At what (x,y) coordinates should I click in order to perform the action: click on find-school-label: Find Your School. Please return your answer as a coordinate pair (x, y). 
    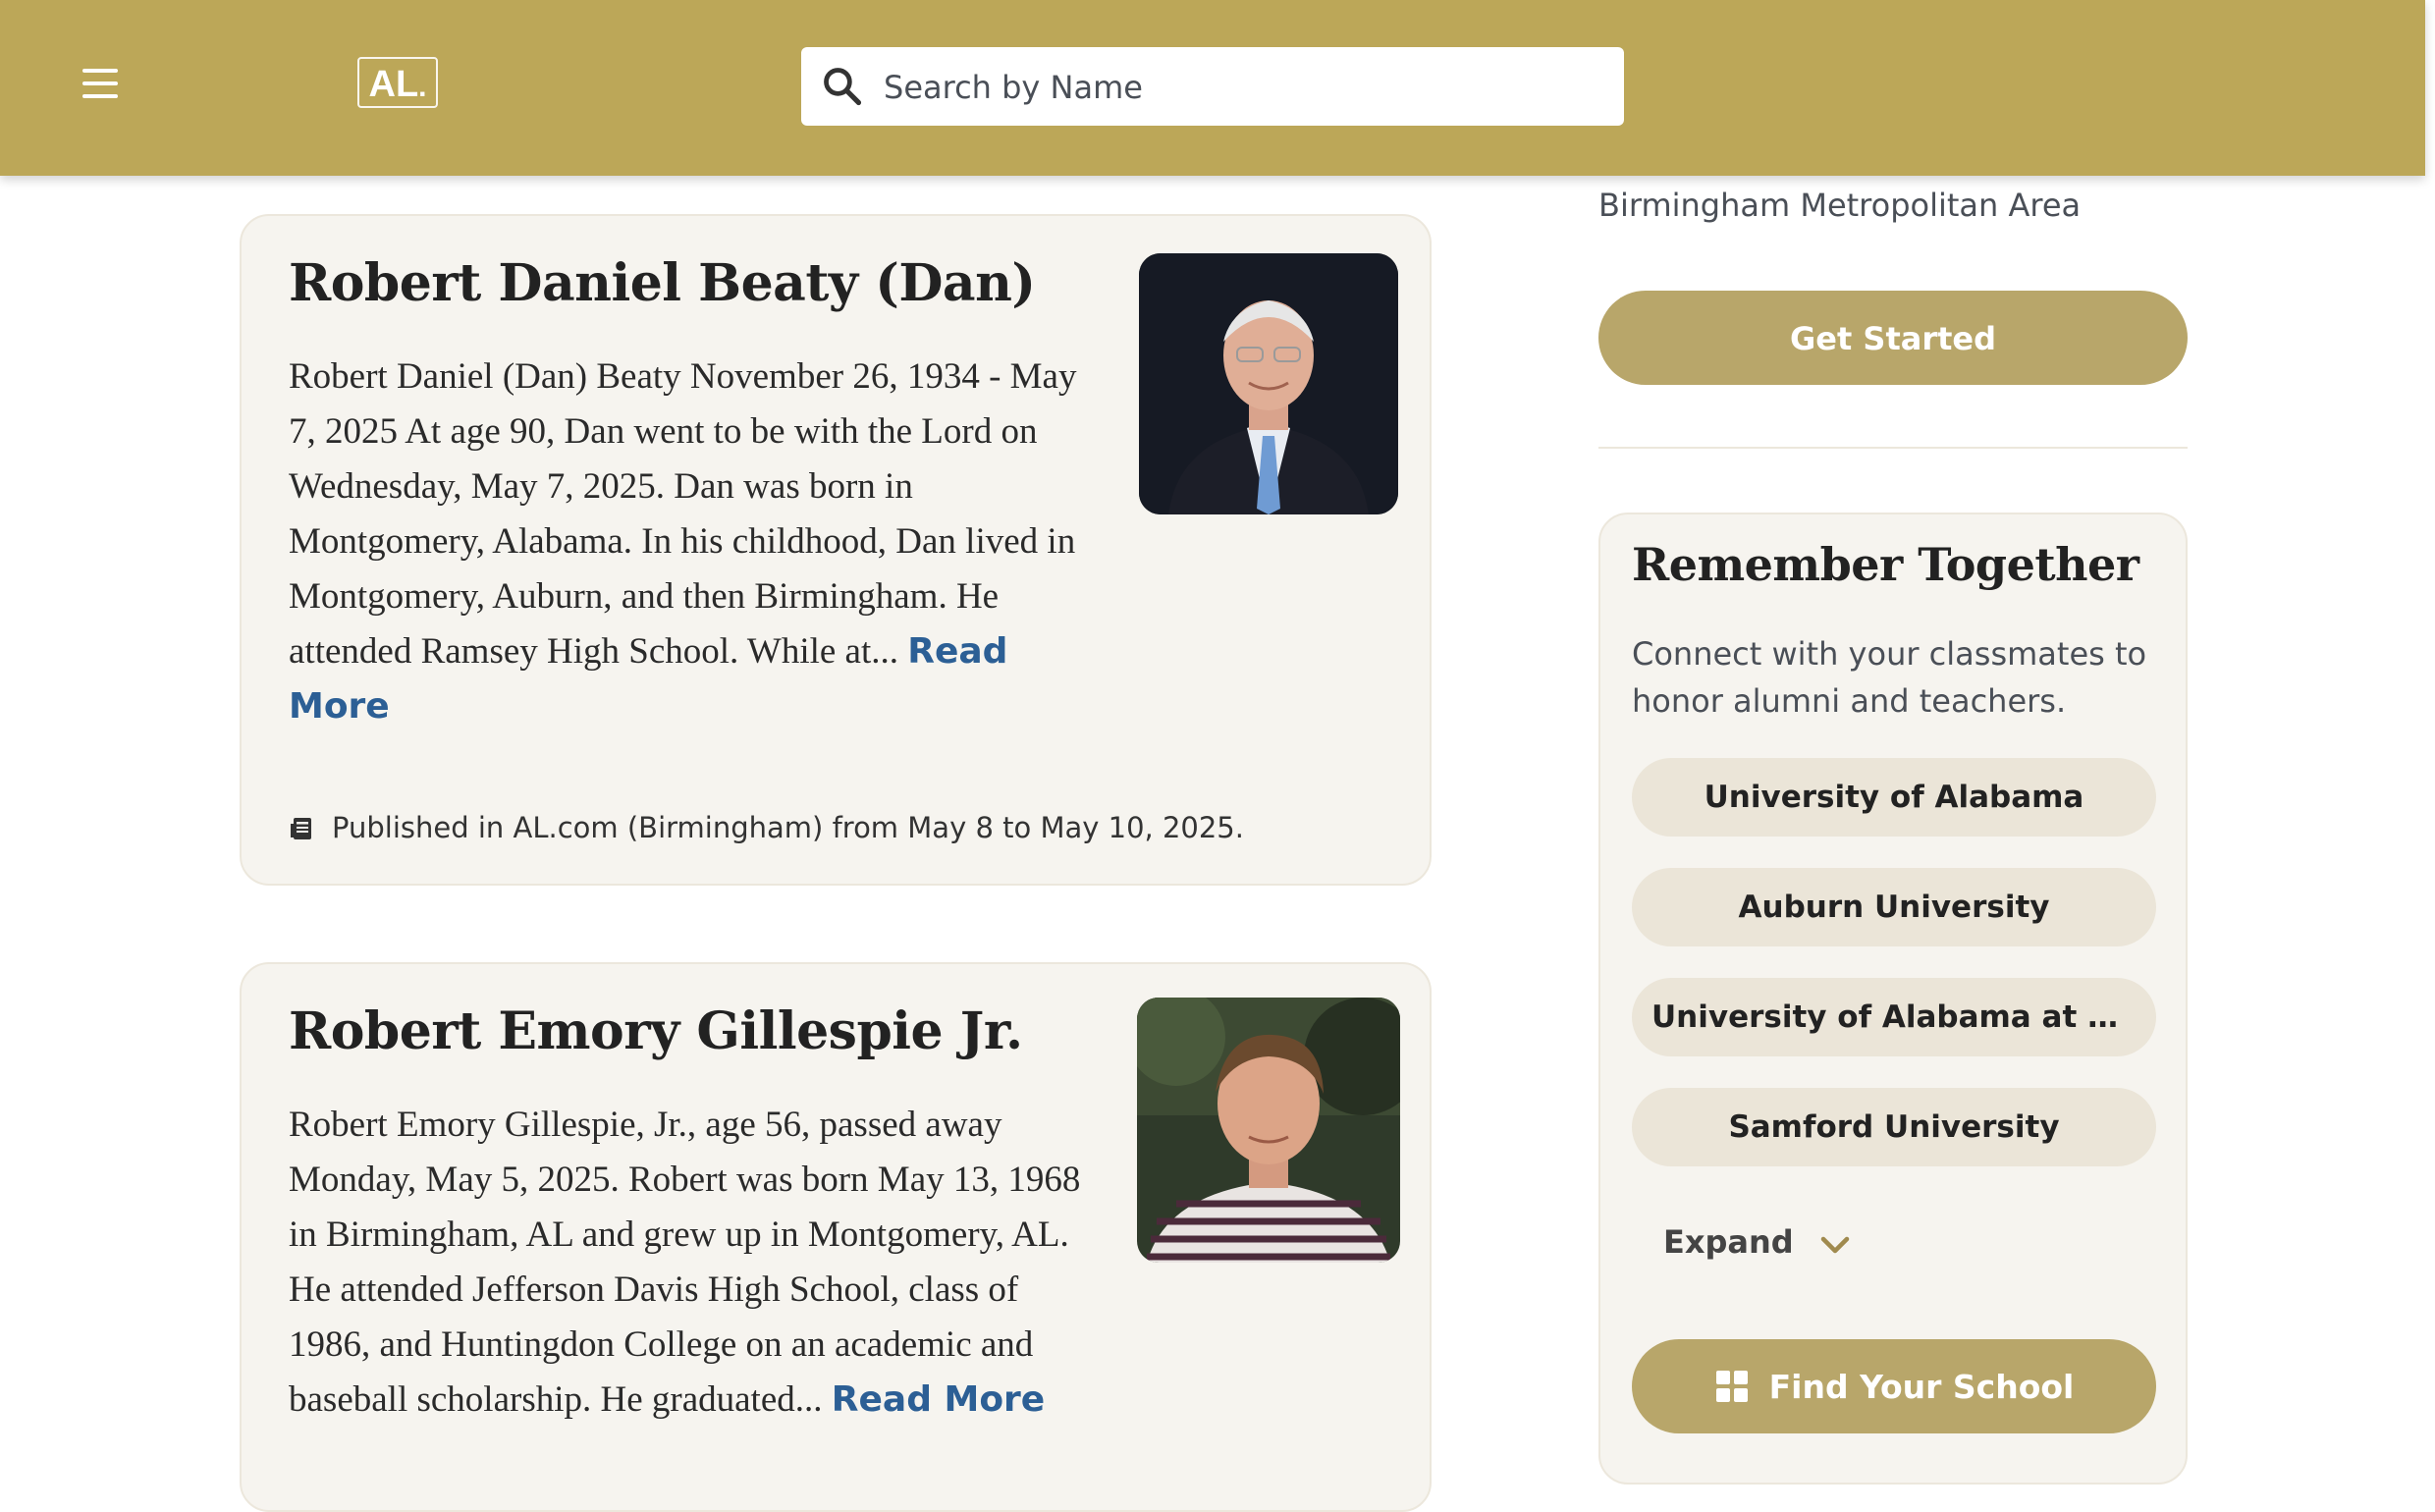
    Looking at the image, I should click on (1921, 1387).